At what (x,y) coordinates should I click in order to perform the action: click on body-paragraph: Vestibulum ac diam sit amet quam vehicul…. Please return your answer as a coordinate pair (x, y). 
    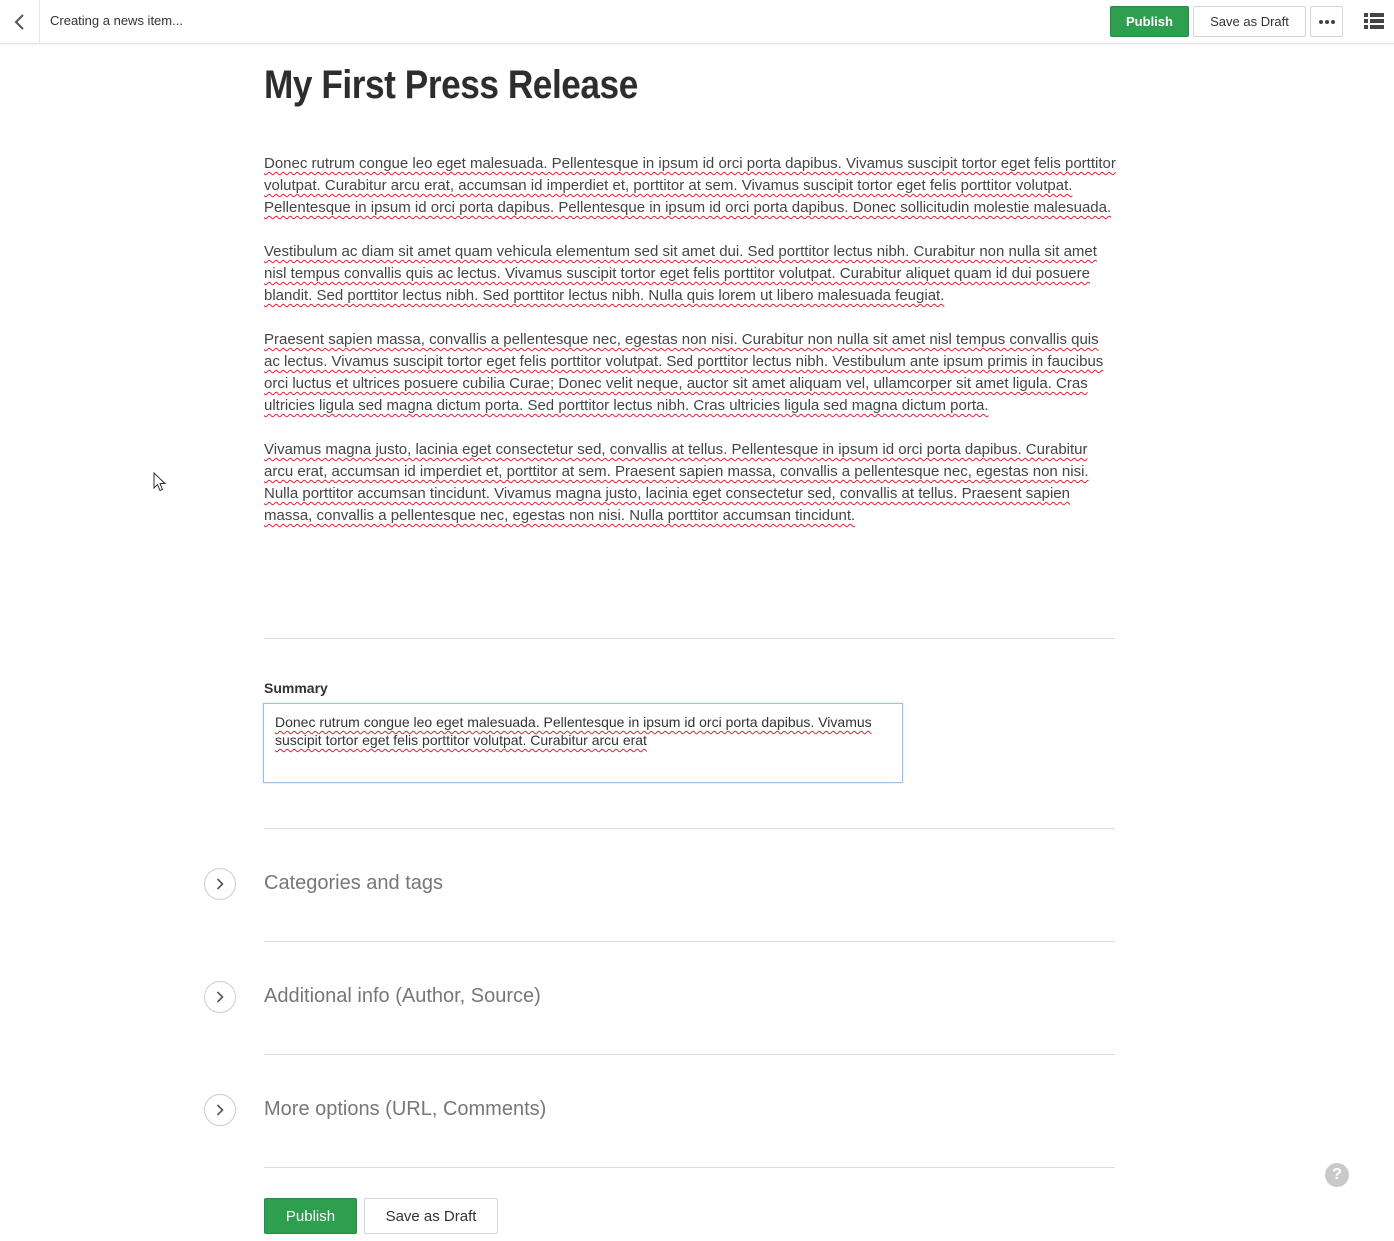
    Looking at the image, I should click on (680, 273).